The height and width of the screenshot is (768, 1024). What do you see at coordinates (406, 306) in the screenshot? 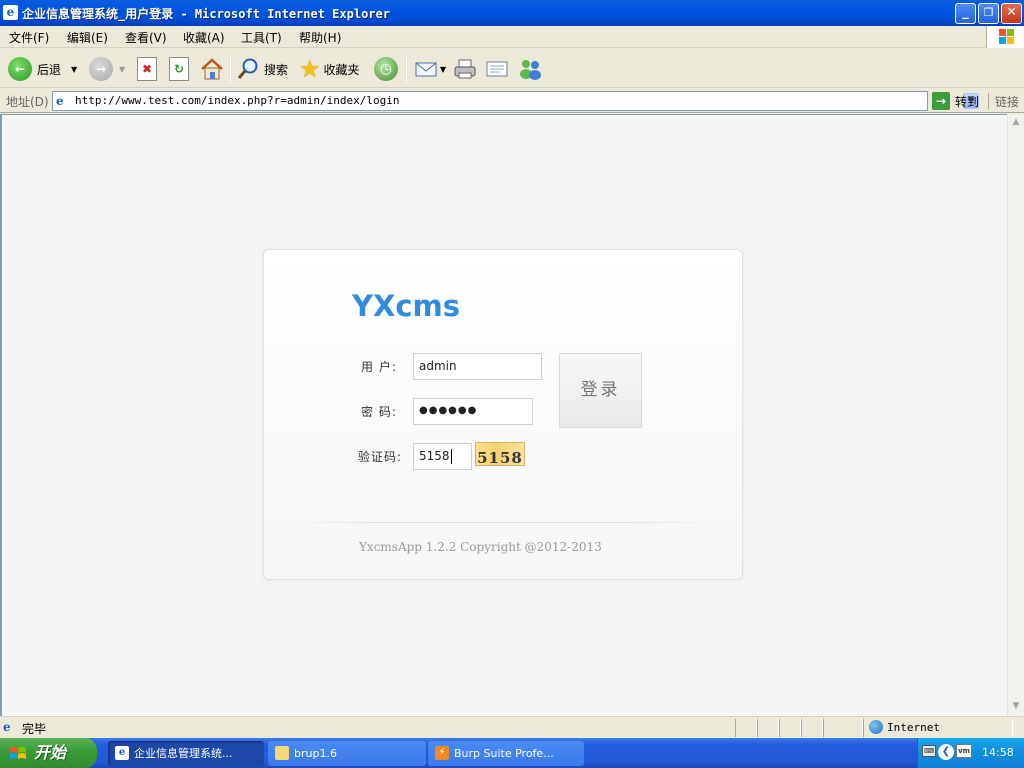
I see `site-logo: YXcms` at bounding box center [406, 306].